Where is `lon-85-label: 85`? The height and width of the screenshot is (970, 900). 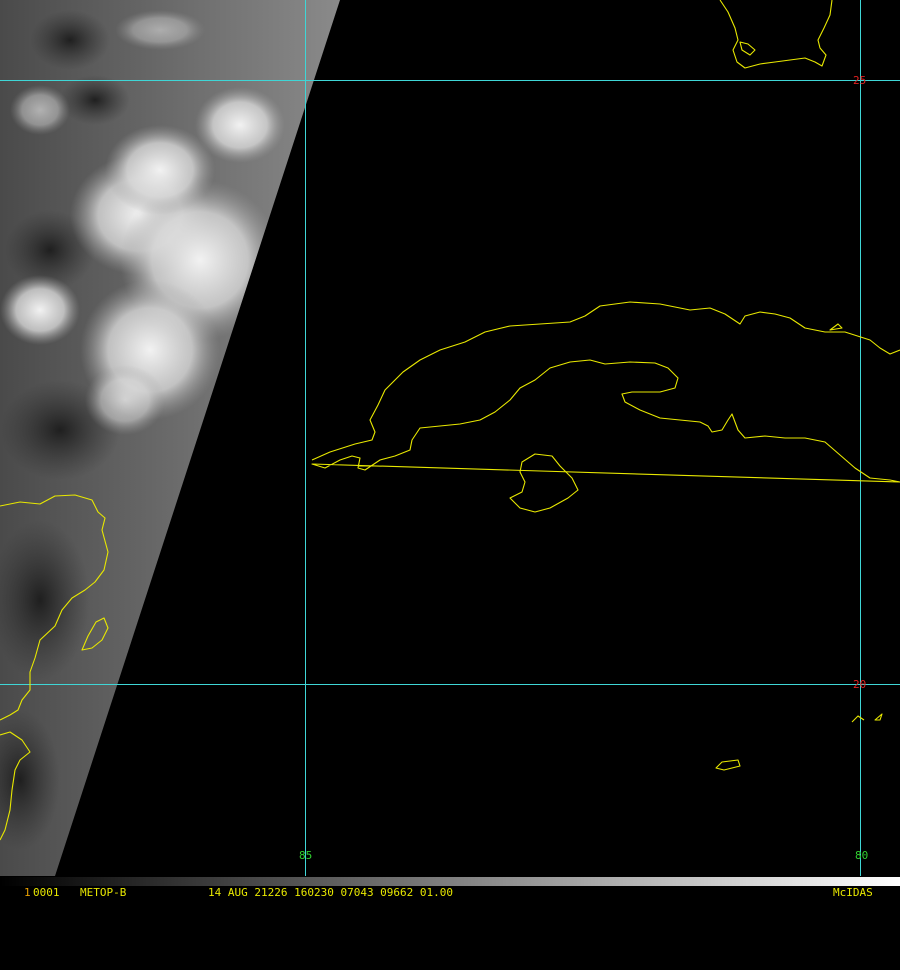 lon-85-label: 85 is located at coordinates (305, 855).